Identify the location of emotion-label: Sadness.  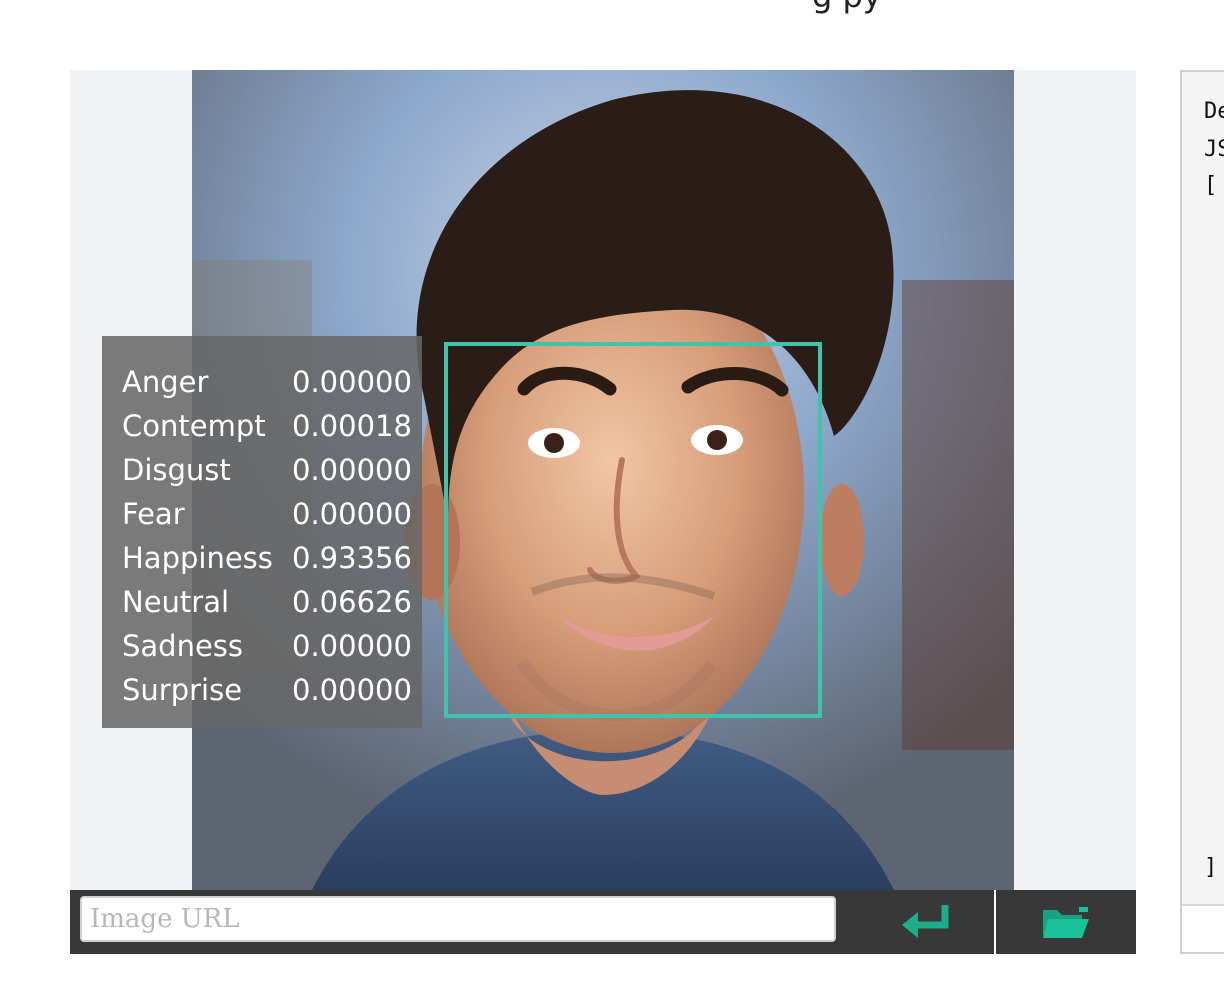
(183, 646).